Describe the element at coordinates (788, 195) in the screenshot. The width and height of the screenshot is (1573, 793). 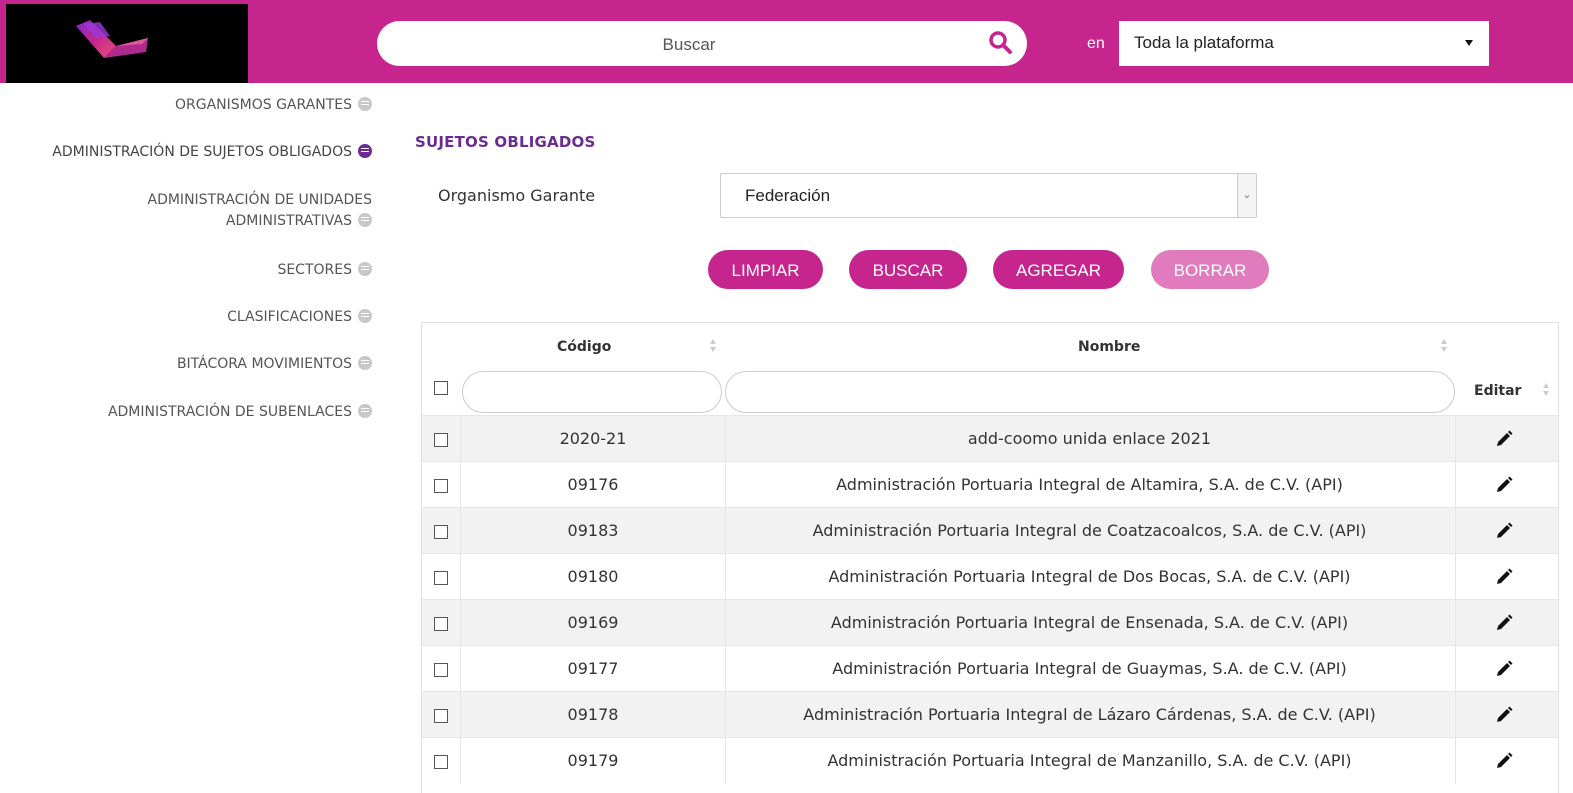
I see `garante-select-value: Federación` at that location.